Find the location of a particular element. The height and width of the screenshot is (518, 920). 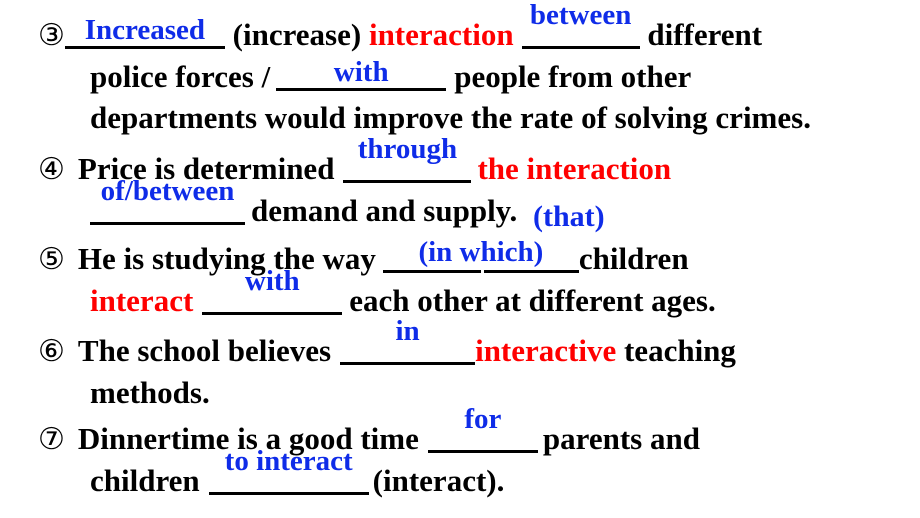

answer-in: in is located at coordinates (407, 331).